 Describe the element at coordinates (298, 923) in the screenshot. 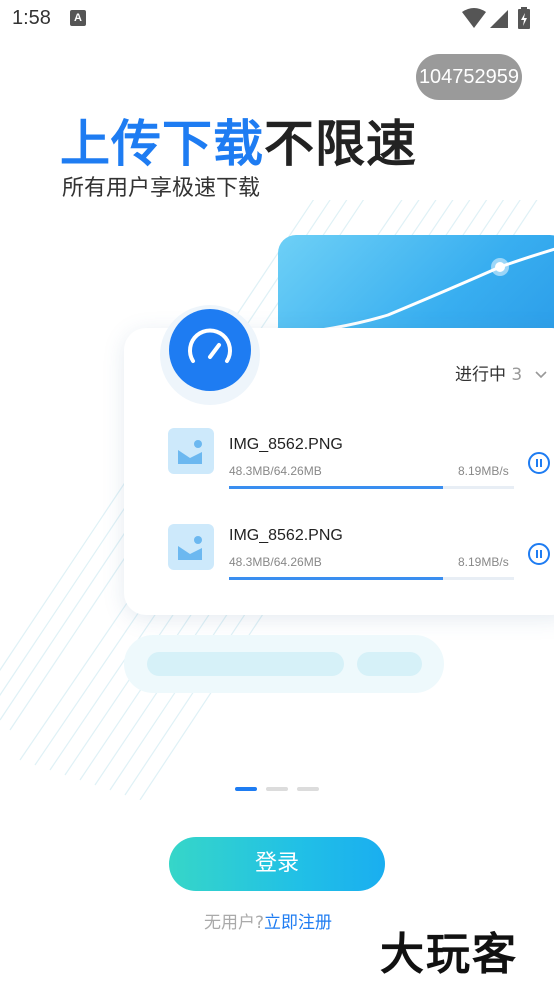

I see `register-link: 立即注册` at that location.